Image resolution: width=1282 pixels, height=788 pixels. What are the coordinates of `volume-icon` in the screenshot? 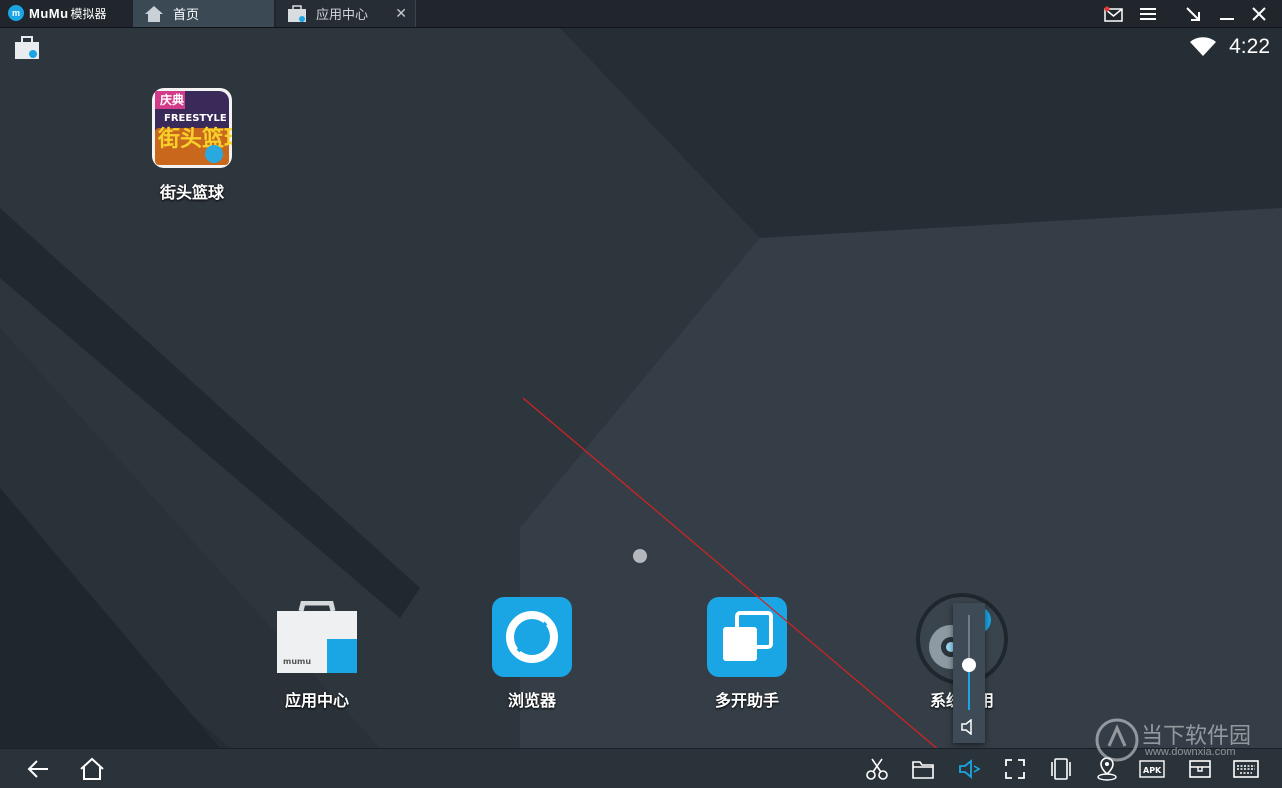 It's located at (970, 769).